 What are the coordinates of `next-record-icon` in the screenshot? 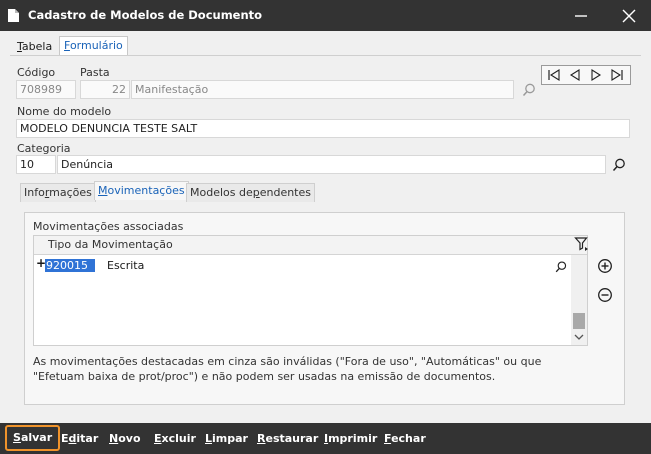 It's located at (596, 75).